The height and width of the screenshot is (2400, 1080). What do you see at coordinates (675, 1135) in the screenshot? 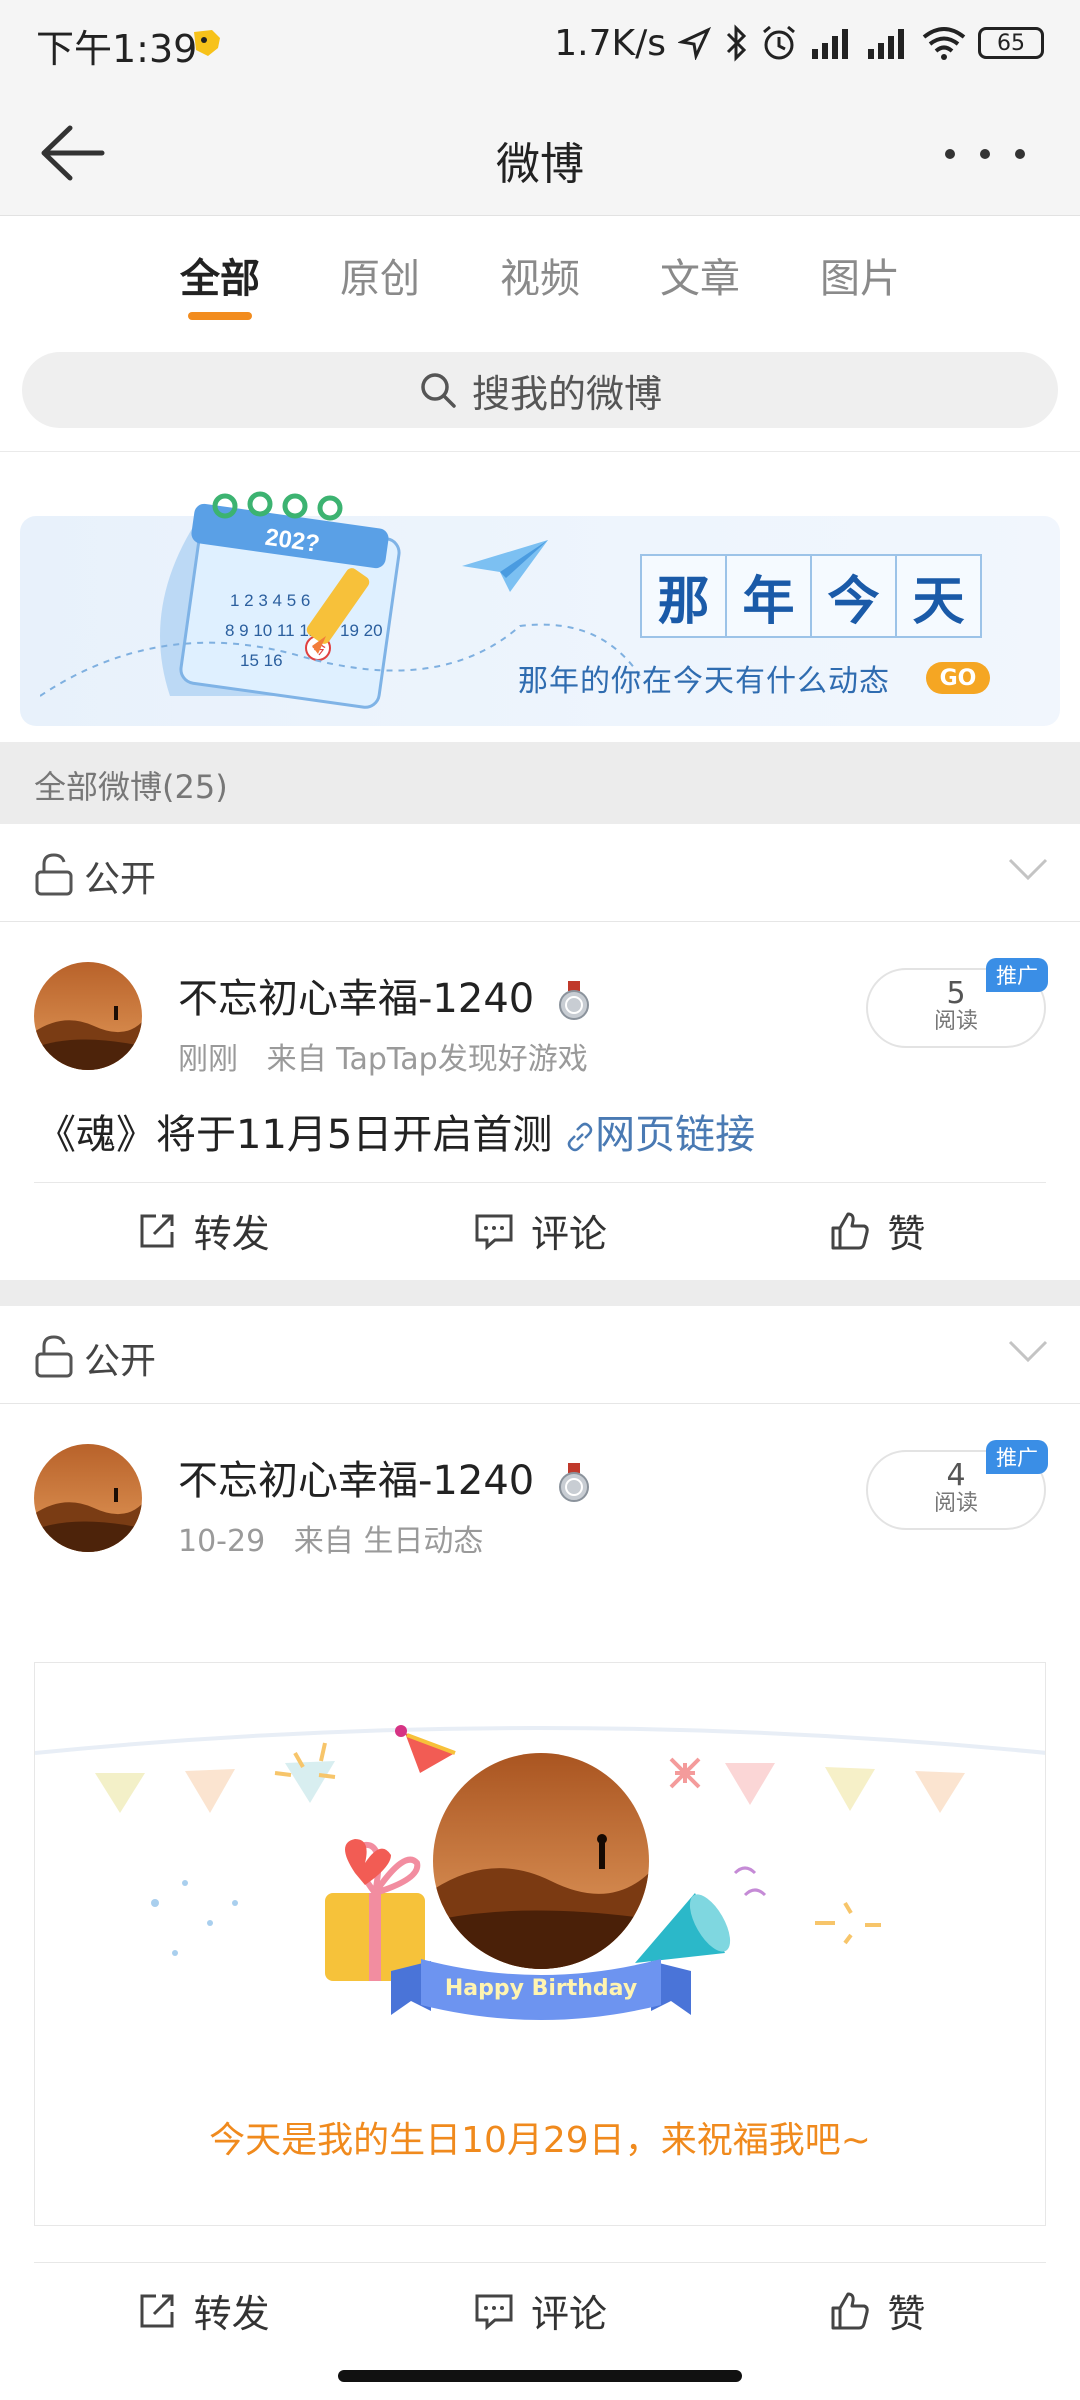
I see `web-link-text: 网页链接` at bounding box center [675, 1135].